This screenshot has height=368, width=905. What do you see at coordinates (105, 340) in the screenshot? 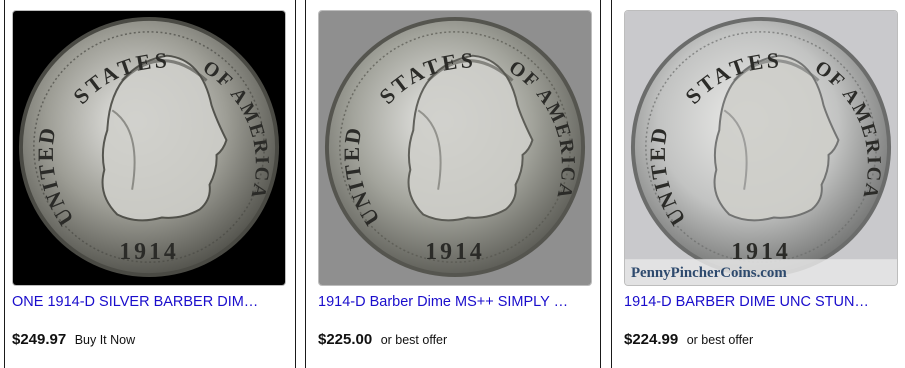
I see `listing-format: Buy It Now` at bounding box center [105, 340].